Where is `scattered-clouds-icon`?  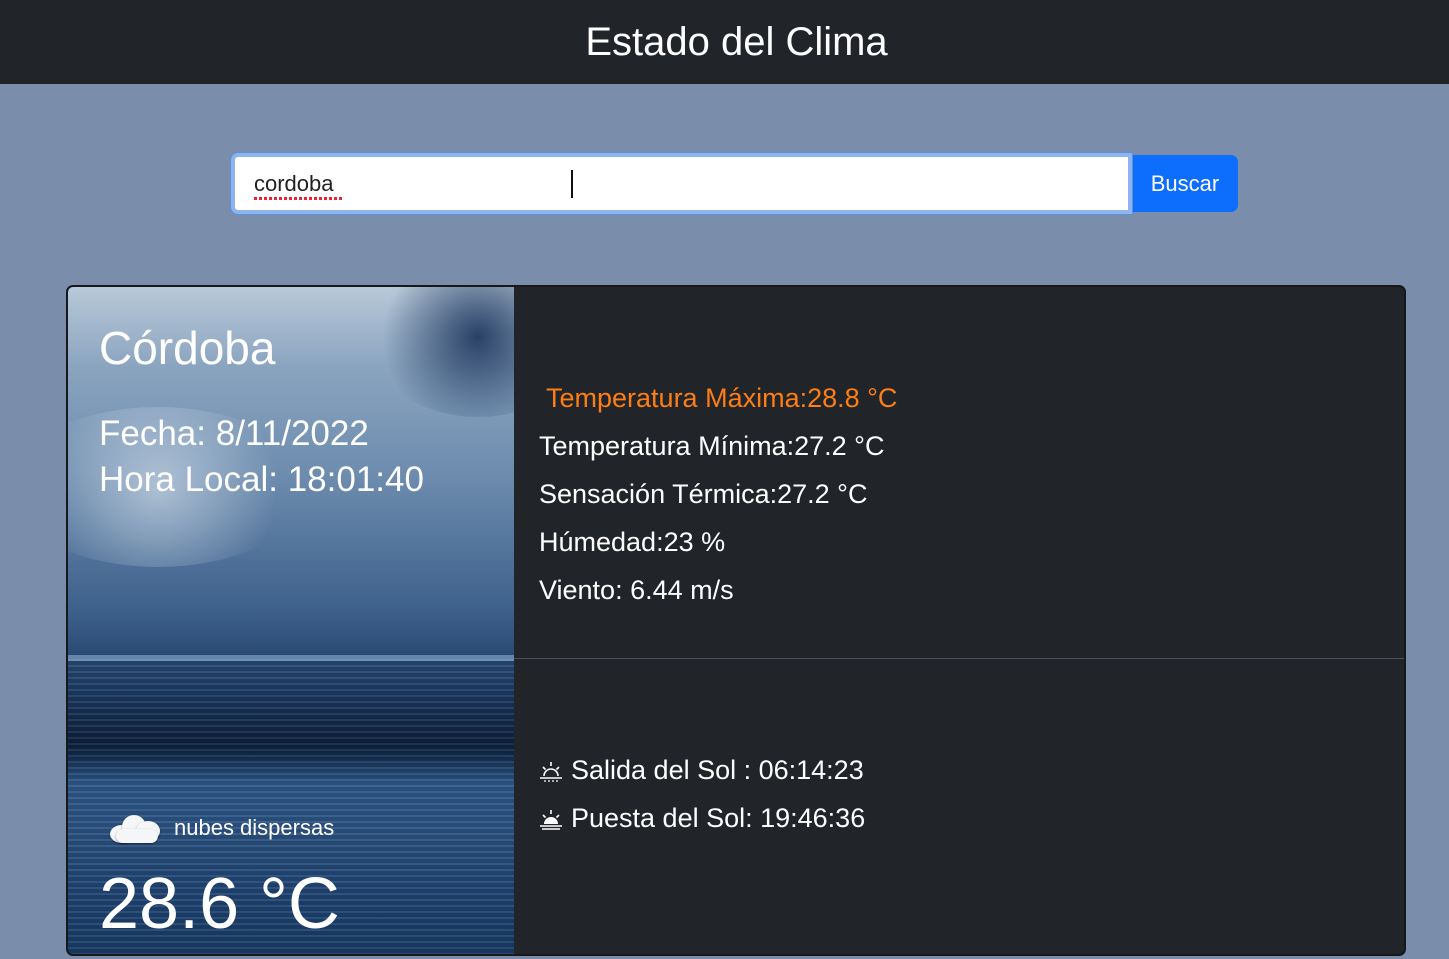 scattered-clouds-icon is located at coordinates (136, 828).